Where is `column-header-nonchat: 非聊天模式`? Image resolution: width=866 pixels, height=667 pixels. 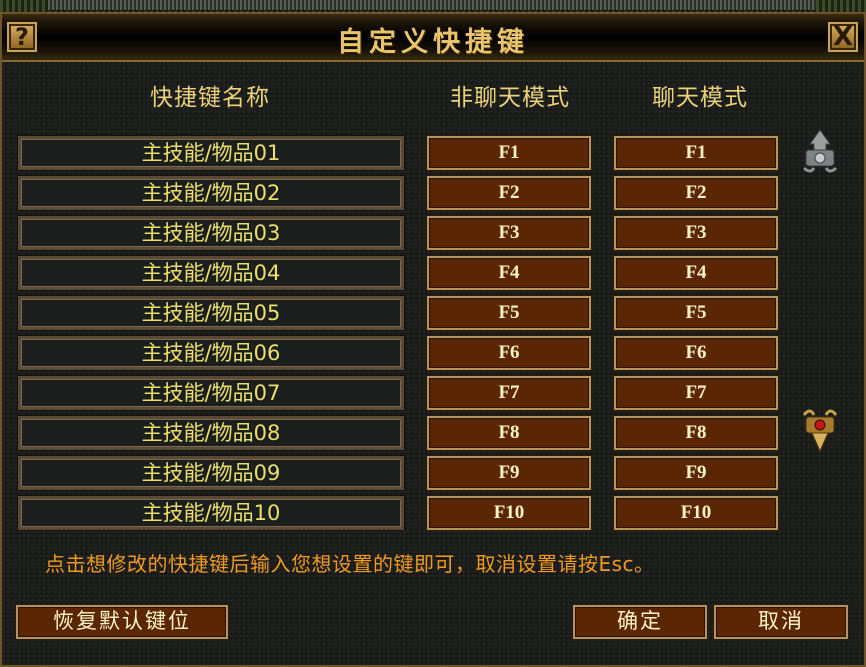 column-header-nonchat: 非聊天模式 is located at coordinates (510, 98).